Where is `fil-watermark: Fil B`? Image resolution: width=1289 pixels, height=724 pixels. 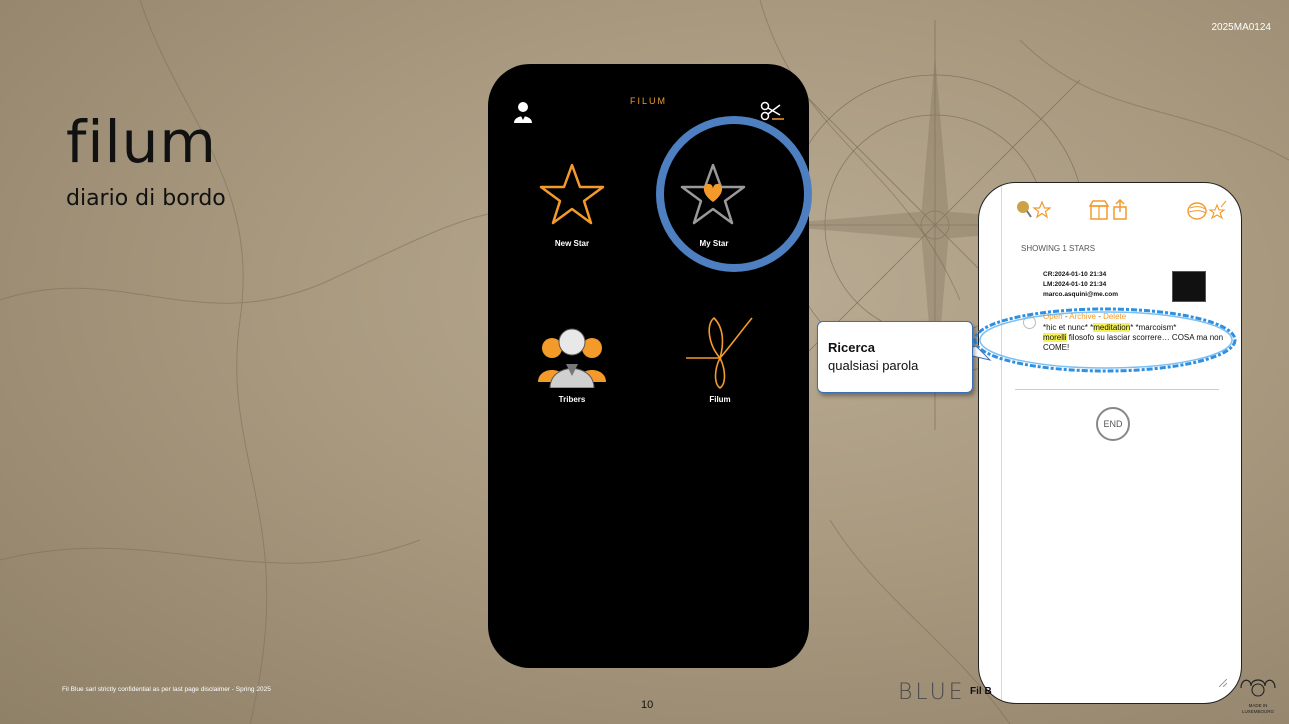
fil-watermark: Fil B is located at coordinates (981, 691).